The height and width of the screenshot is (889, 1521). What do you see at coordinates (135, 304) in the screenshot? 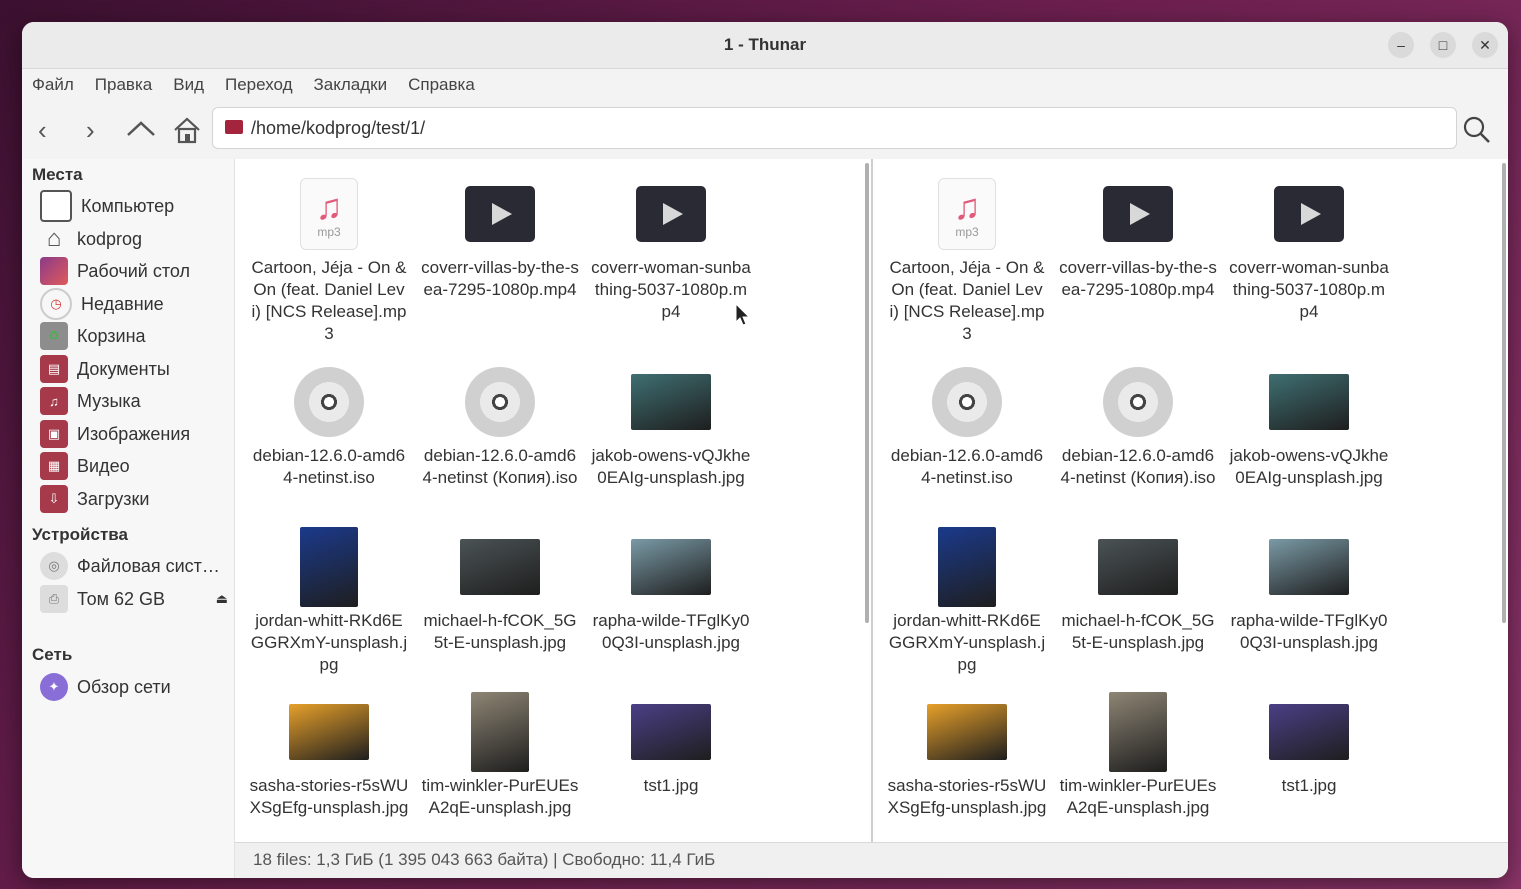
I see `sidebar-item-recent: ◷ Недавние` at bounding box center [135, 304].